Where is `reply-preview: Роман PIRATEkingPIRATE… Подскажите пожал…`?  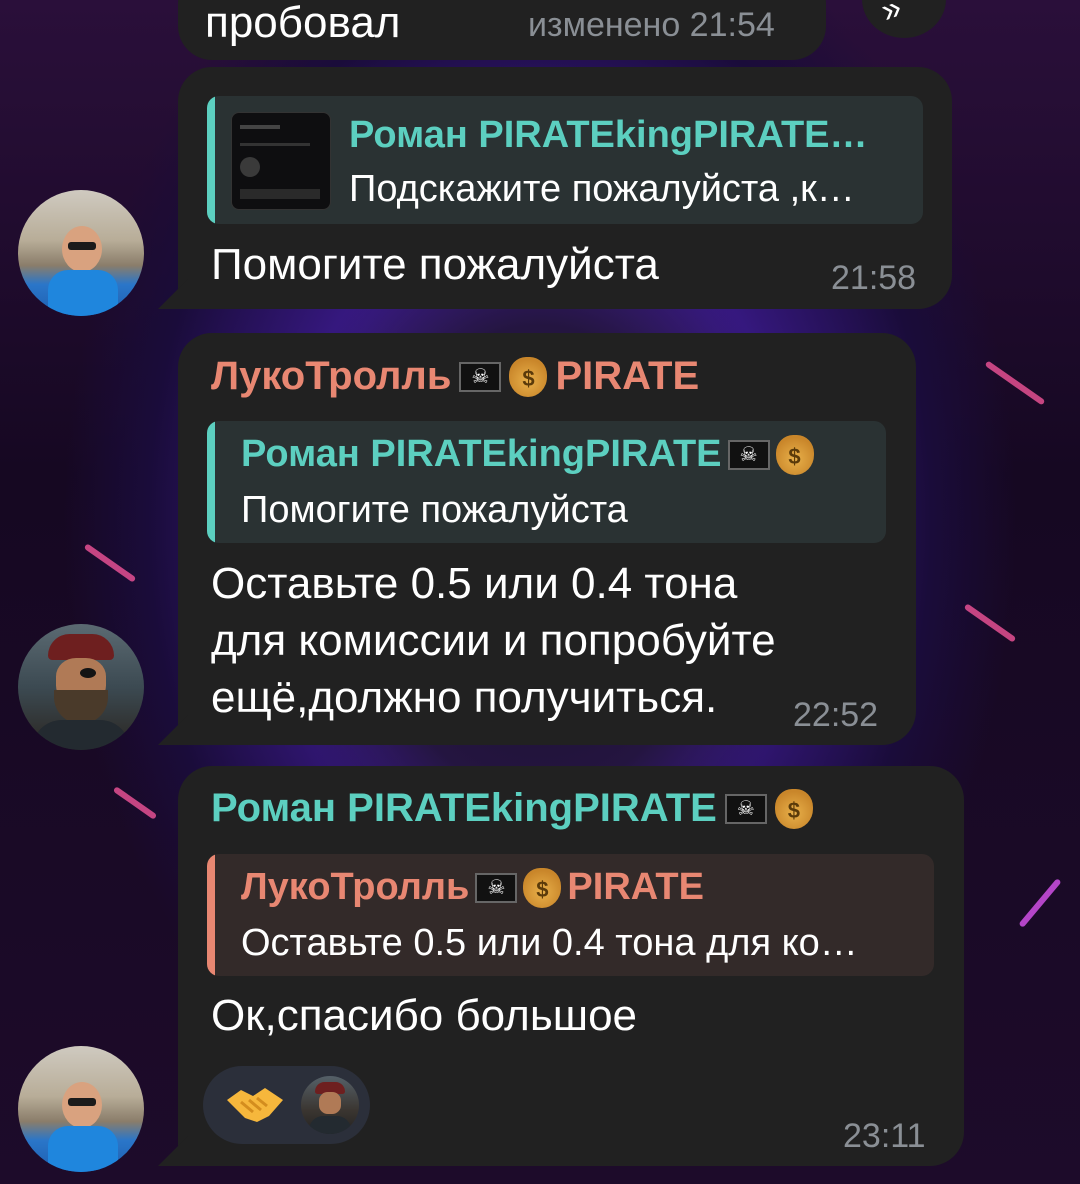
reply-preview: Роман PIRATEkingPIRATE… Подскажите пожал… is located at coordinates (565, 160).